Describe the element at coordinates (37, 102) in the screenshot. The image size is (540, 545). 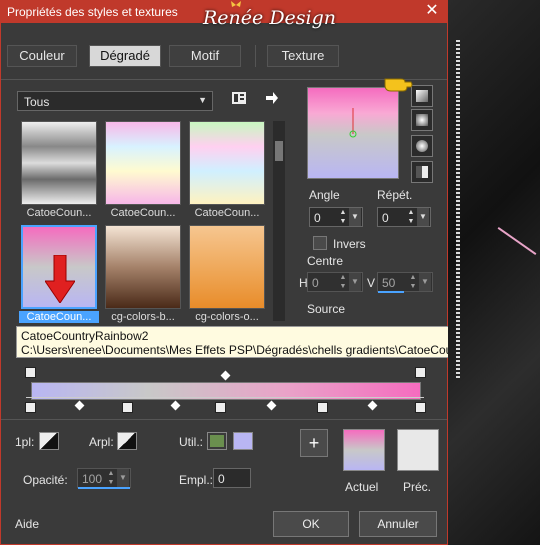
I see `category-value: Tous` at that location.